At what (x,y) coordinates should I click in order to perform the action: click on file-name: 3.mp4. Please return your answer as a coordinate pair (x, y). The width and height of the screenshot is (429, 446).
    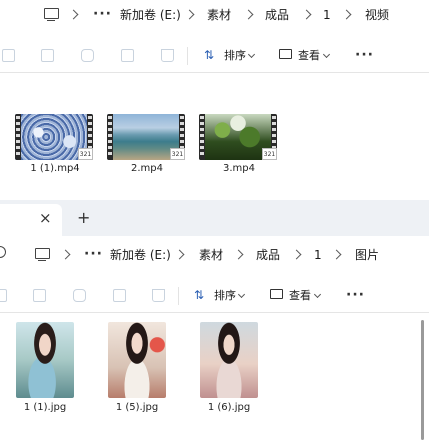
    Looking at the image, I should click on (239, 168).